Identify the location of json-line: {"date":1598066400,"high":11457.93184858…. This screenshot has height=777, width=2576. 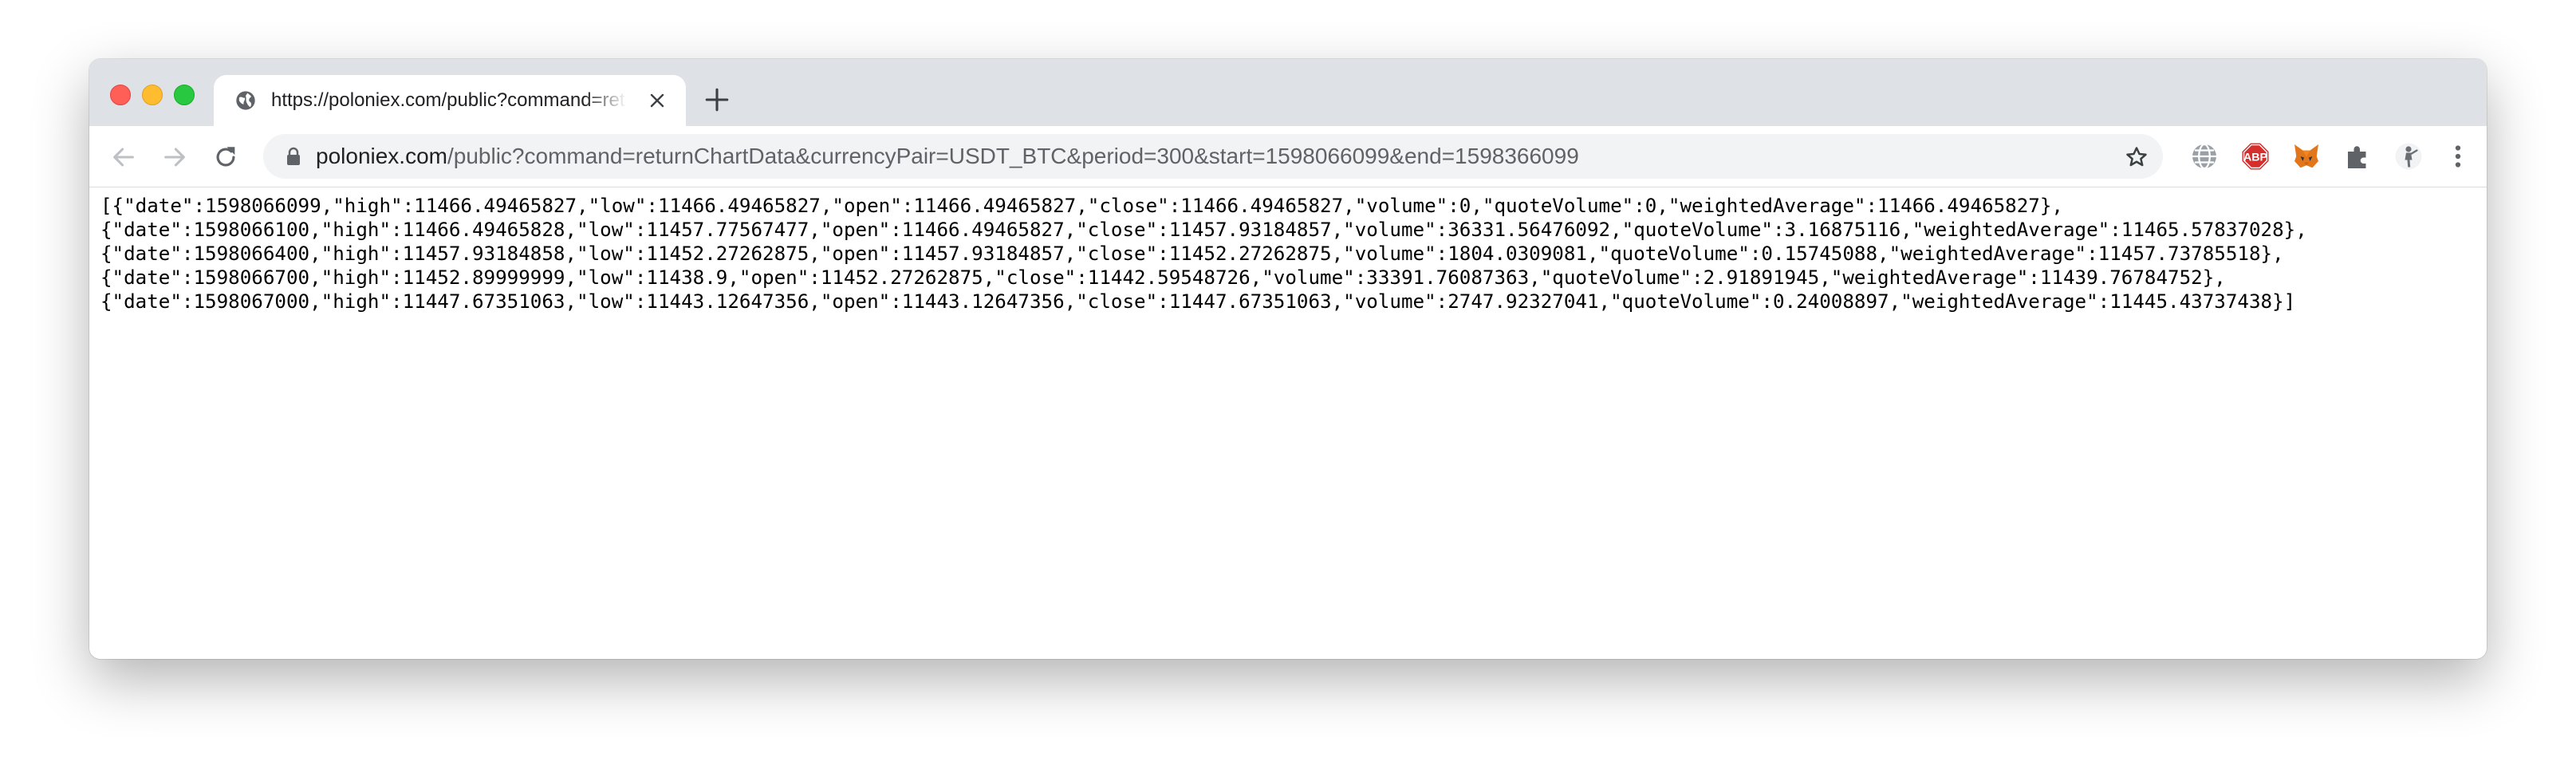
(1192, 254).